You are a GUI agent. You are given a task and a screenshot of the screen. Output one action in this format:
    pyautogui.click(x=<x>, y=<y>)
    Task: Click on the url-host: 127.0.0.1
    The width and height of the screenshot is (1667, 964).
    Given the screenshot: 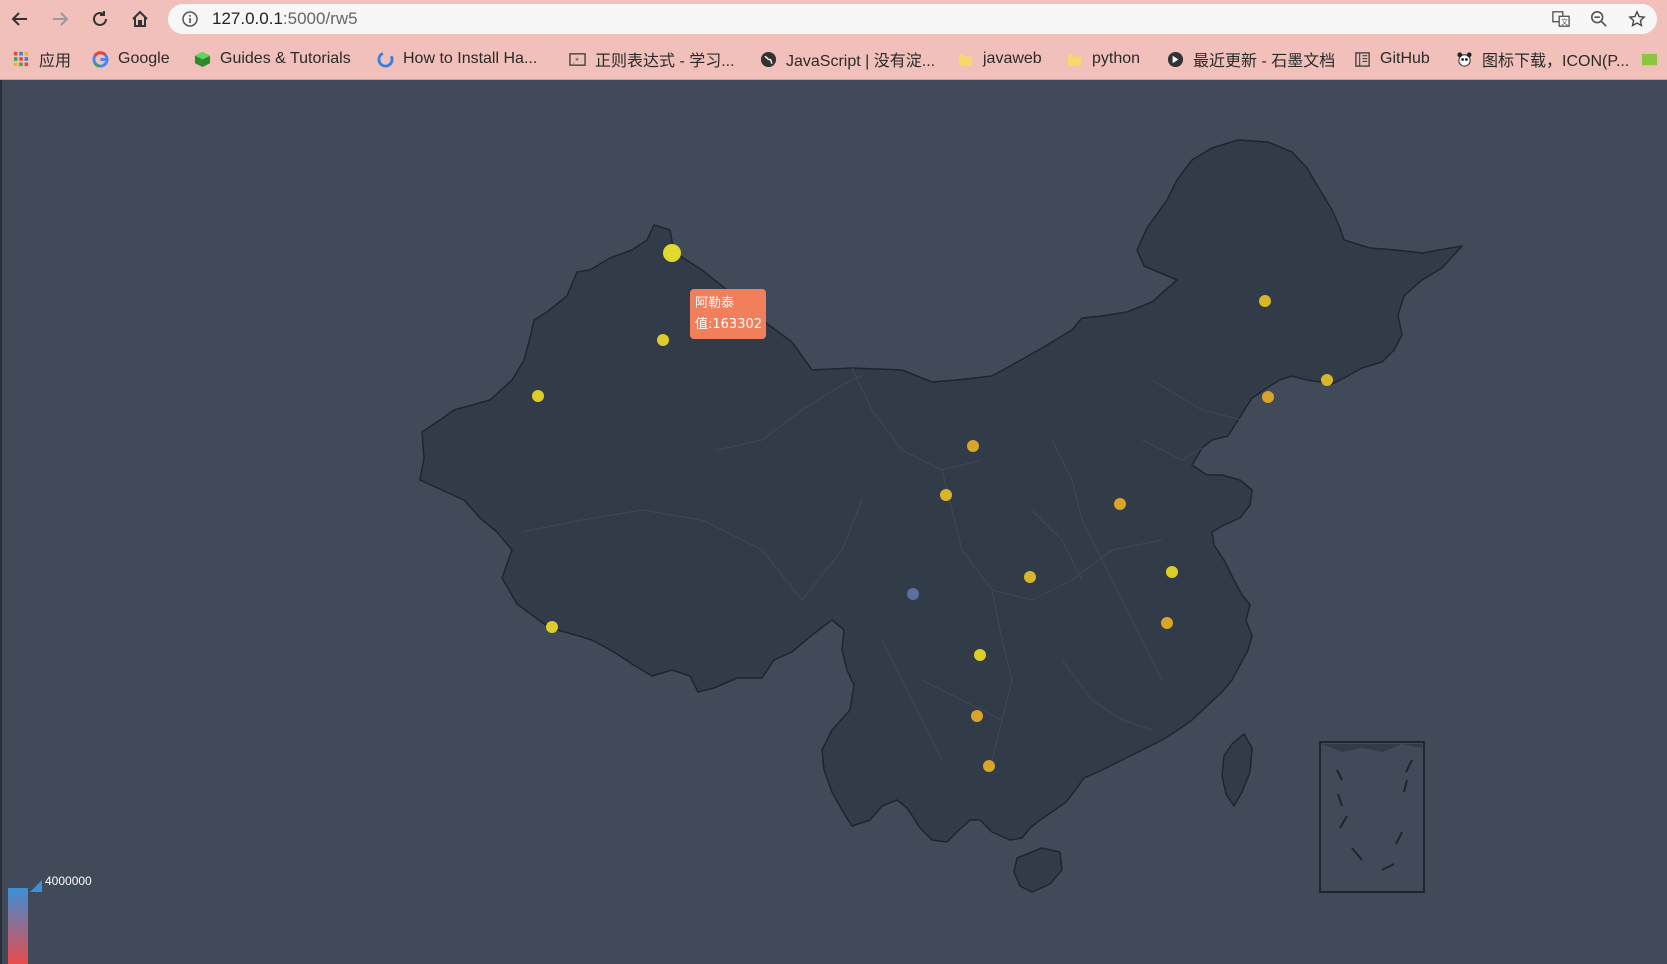 What is the action you would take?
    pyautogui.click(x=247, y=18)
    